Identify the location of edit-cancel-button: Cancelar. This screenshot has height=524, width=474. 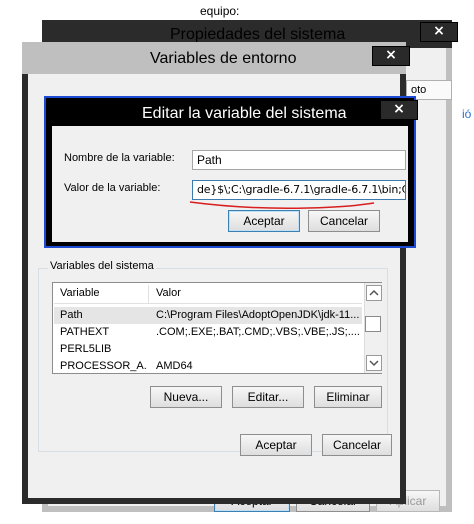
(344, 221).